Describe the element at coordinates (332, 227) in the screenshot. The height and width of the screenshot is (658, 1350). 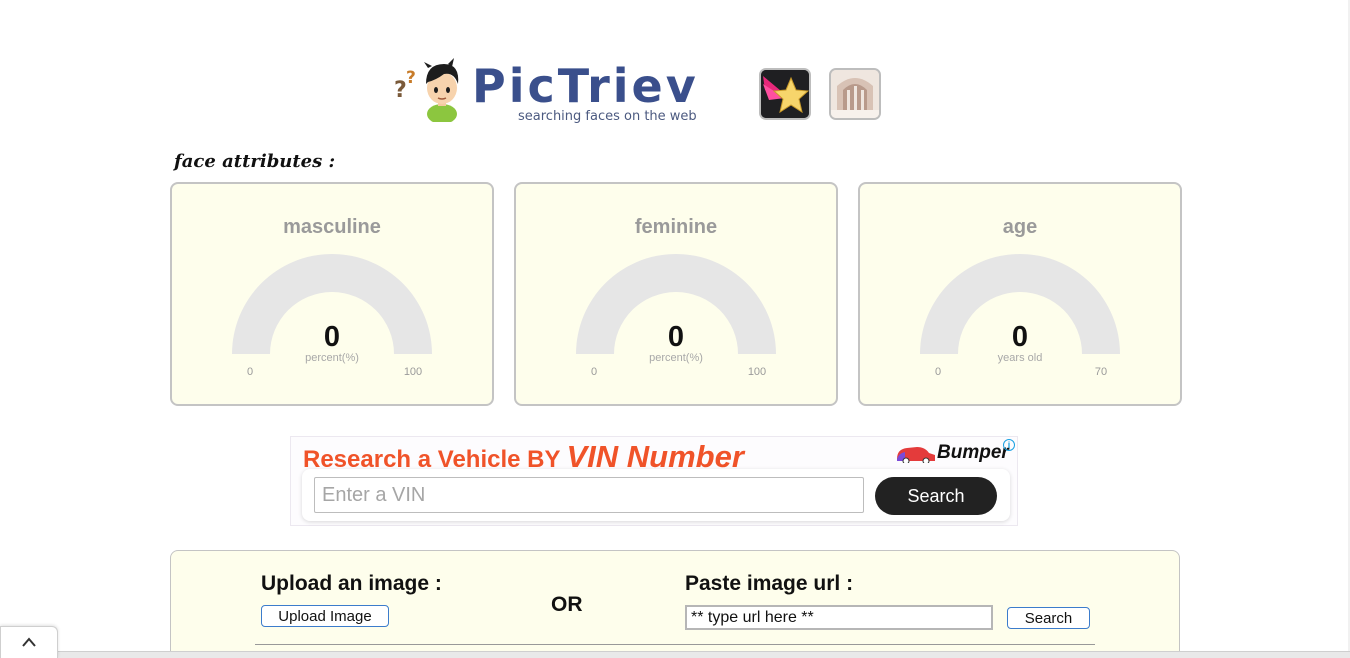
I see `gauge-title: masculine` at that location.